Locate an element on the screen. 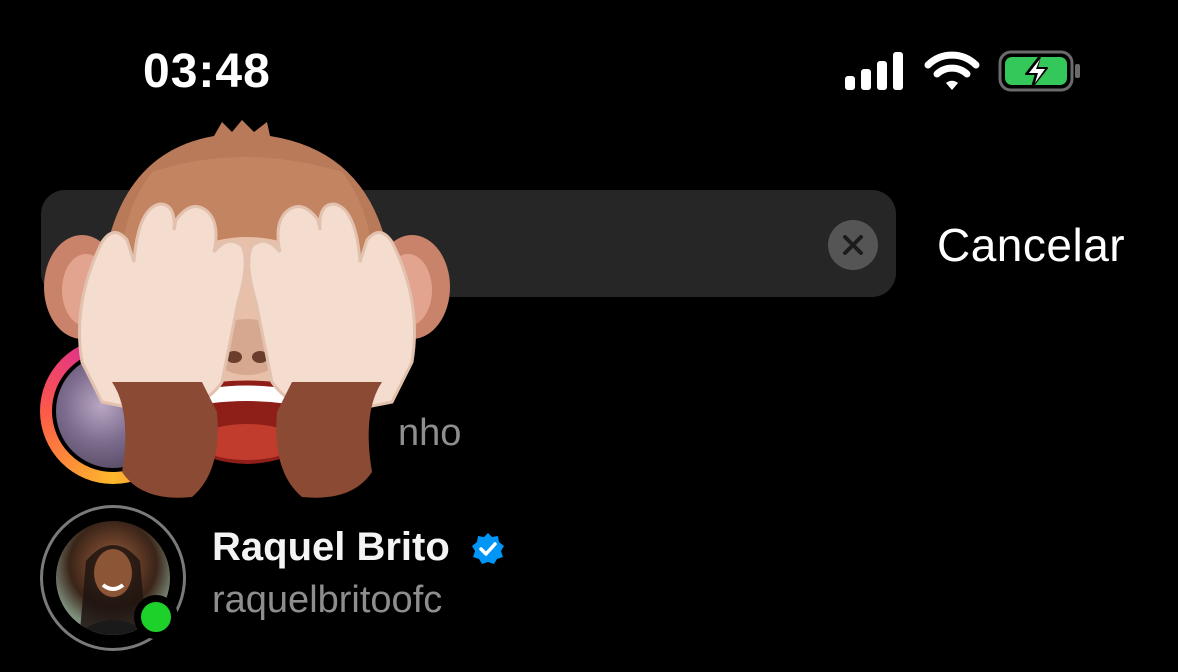 The width and height of the screenshot is (1178, 672). result-username: raquelbritoofc is located at coordinates (327, 600).